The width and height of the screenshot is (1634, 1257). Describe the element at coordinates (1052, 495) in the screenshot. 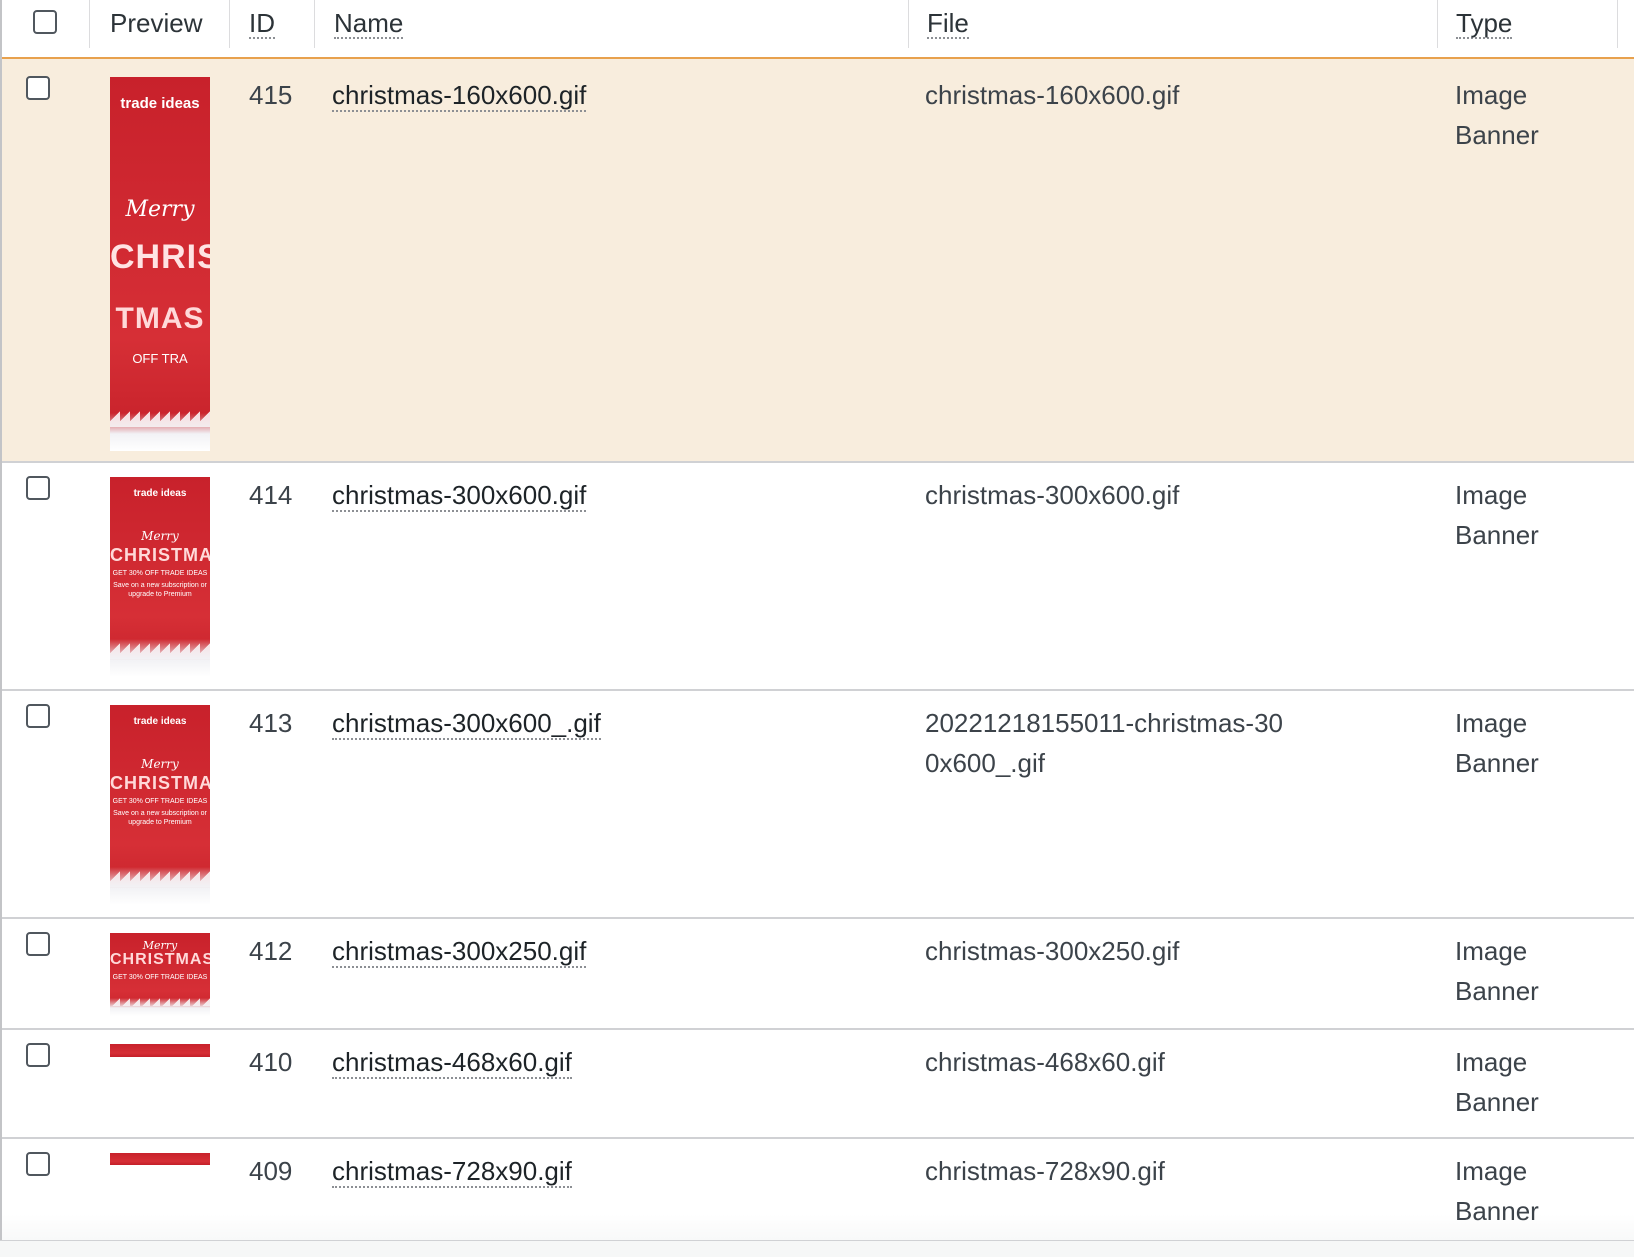

I see `row-file: christmas-300x600.gif` at that location.